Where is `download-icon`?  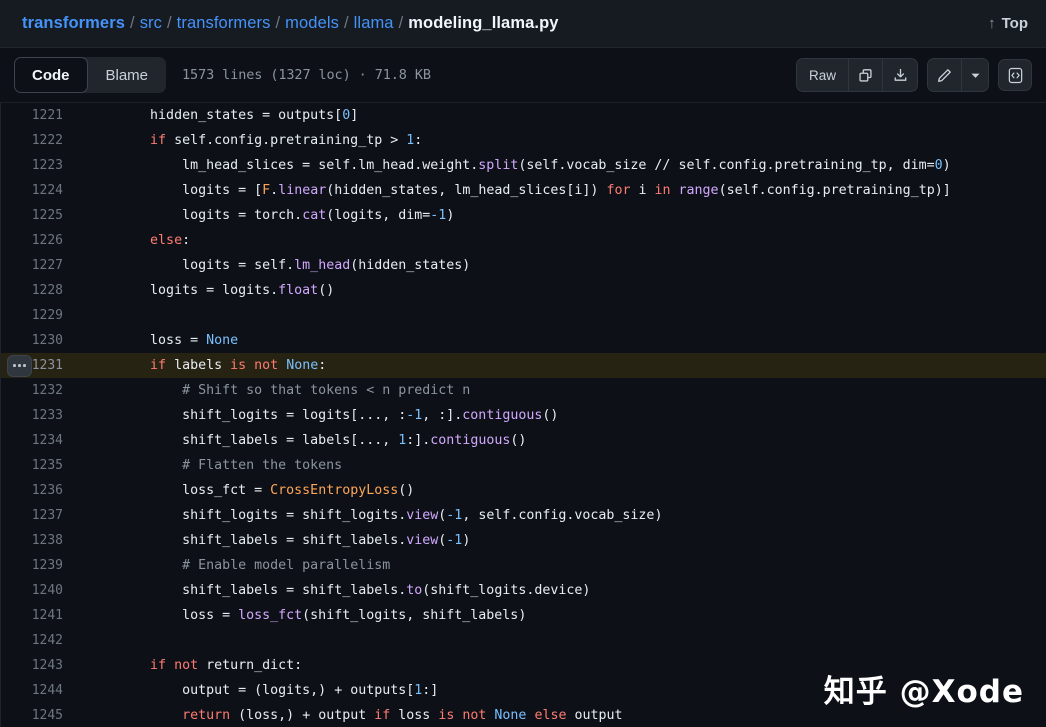 download-icon is located at coordinates (900, 75).